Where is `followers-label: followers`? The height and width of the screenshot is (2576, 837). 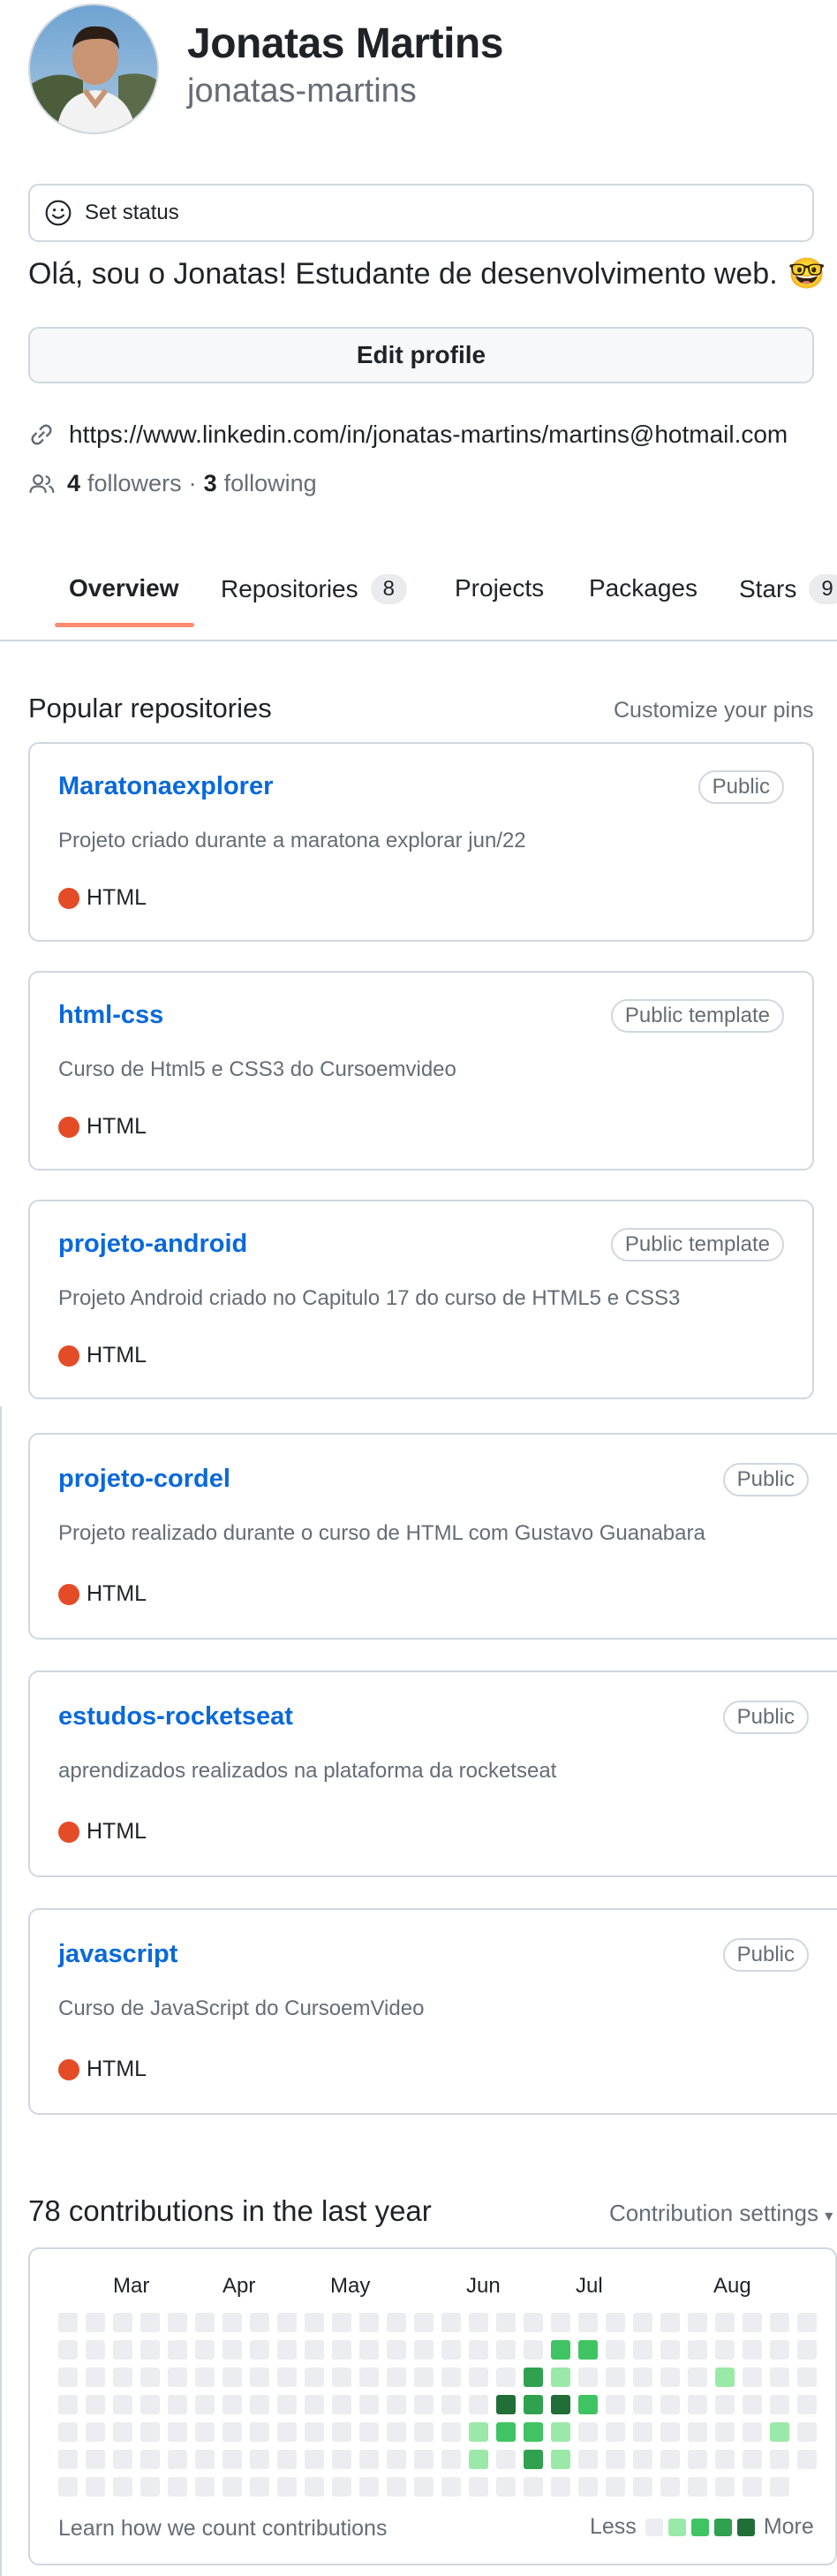 followers-label: followers is located at coordinates (134, 484).